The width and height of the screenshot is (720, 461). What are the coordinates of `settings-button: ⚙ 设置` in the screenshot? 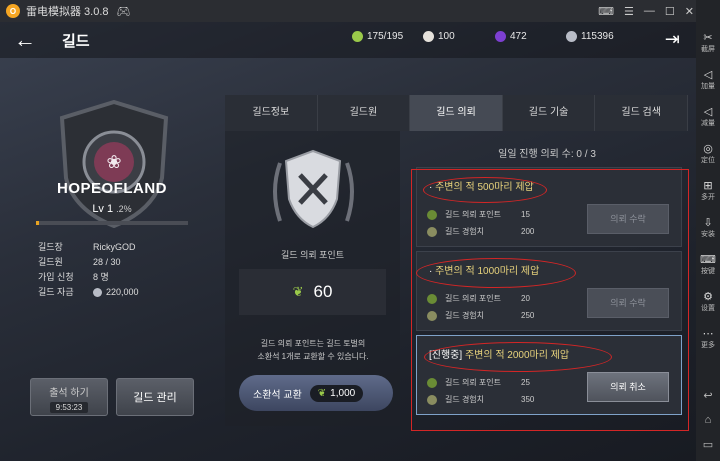 It's located at (708, 301).